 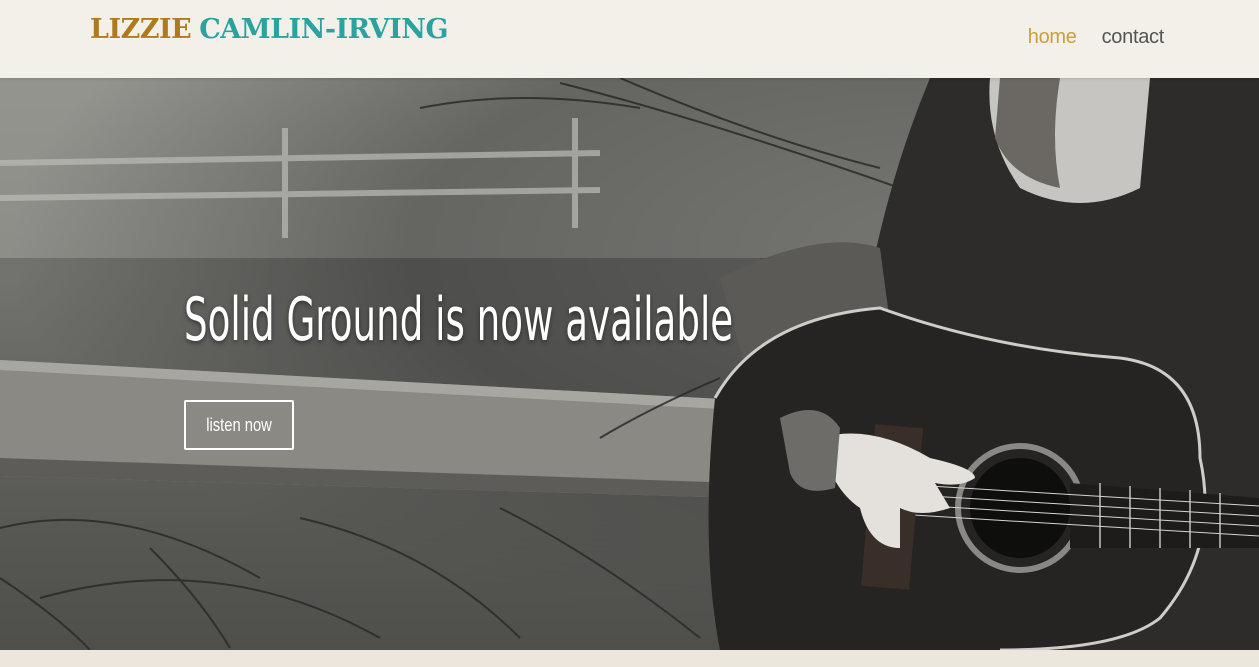 I want to click on site-logo: LIZZIE CAMLIN-IRVING, so click(x=269, y=29).